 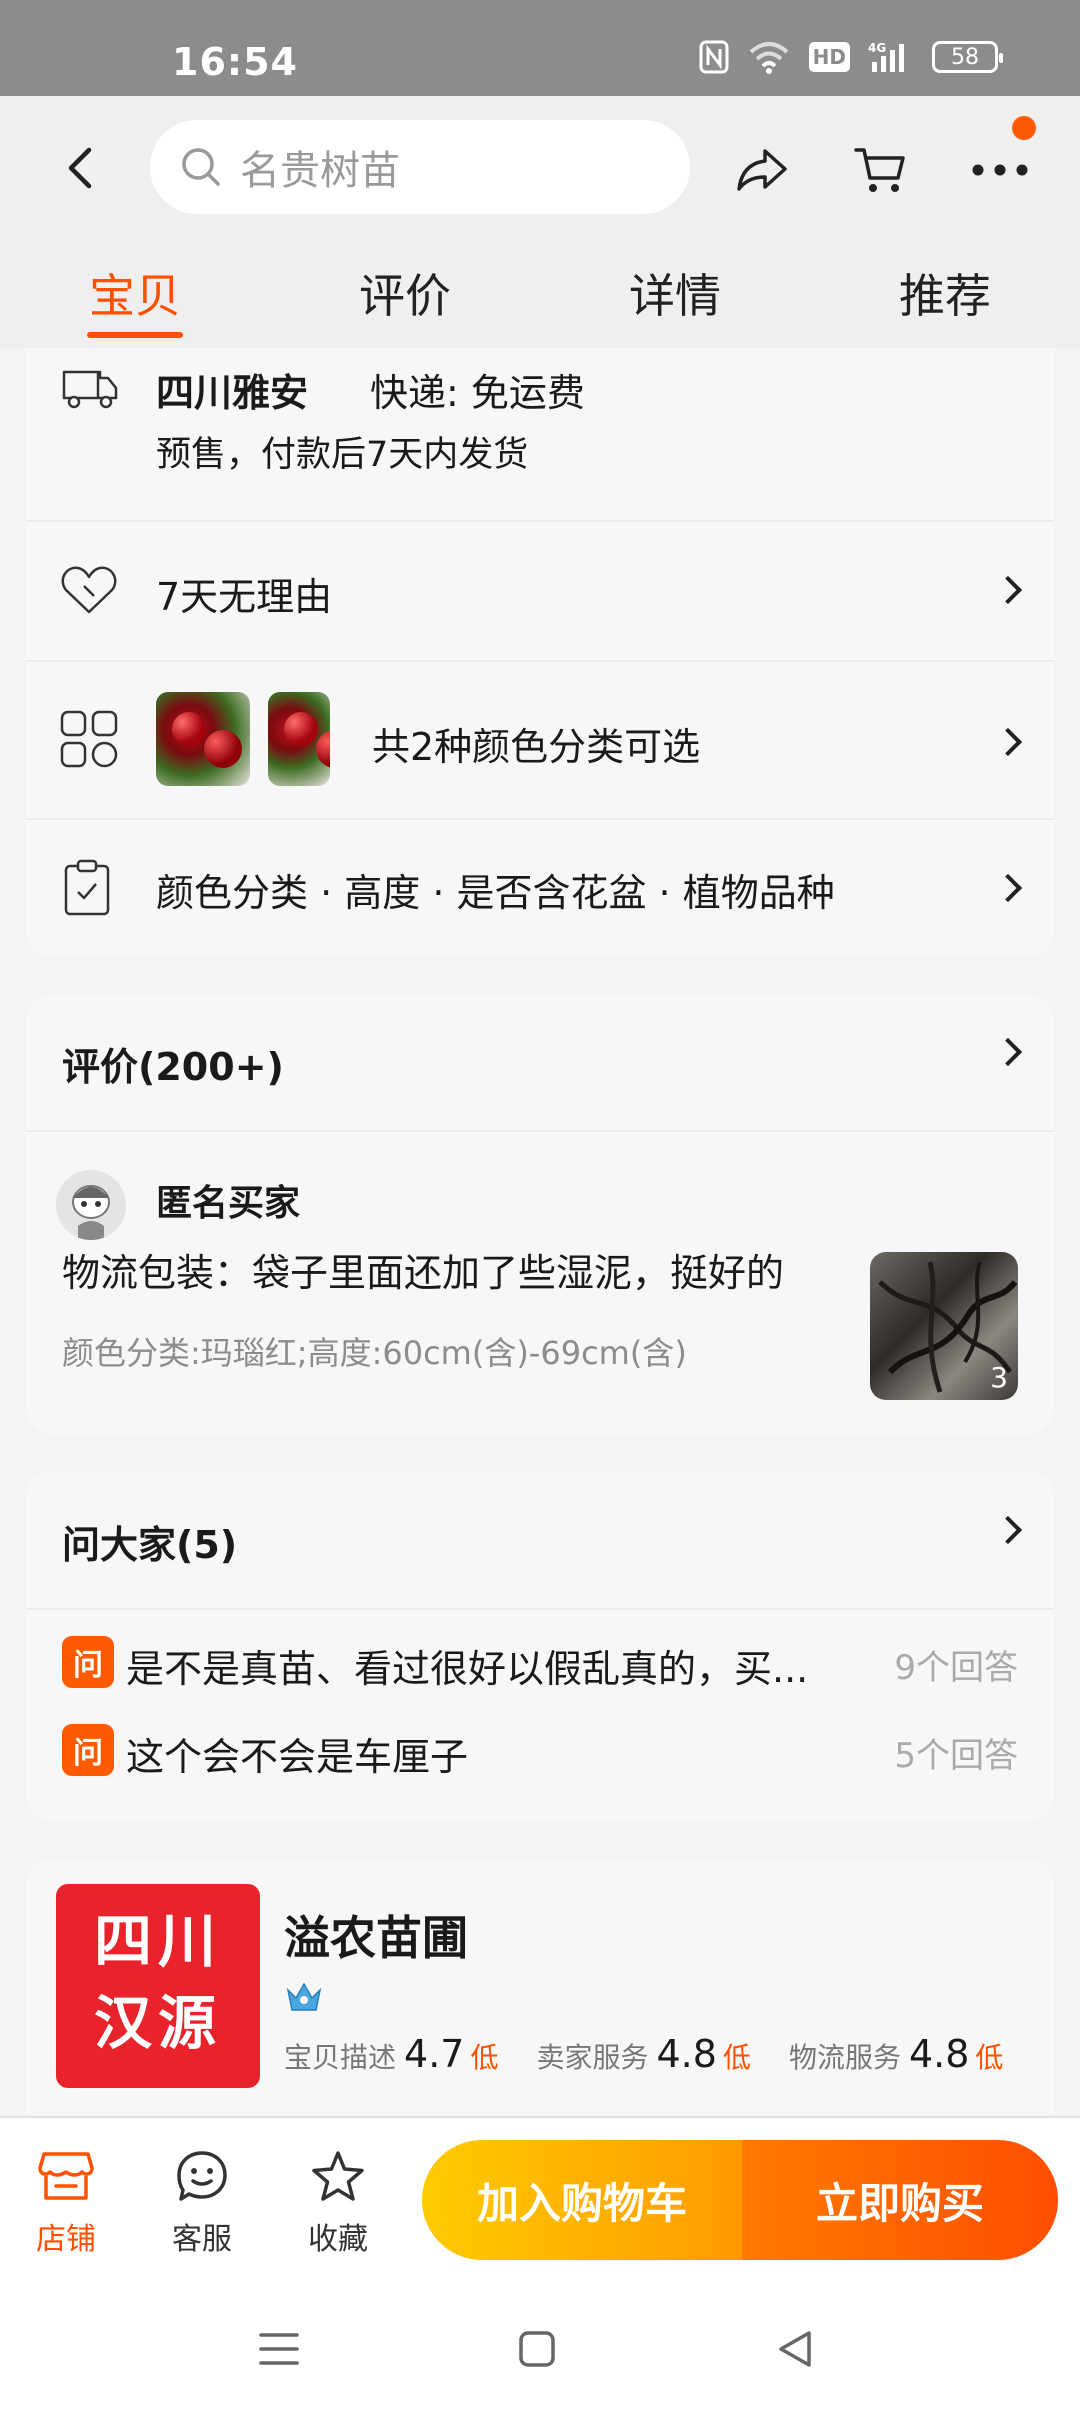 What do you see at coordinates (374, 1353) in the screenshot?
I see `review-sku: 颜色分类:玛瑙红;高度:60cm(含)-69cm(含)` at bounding box center [374, 1353].